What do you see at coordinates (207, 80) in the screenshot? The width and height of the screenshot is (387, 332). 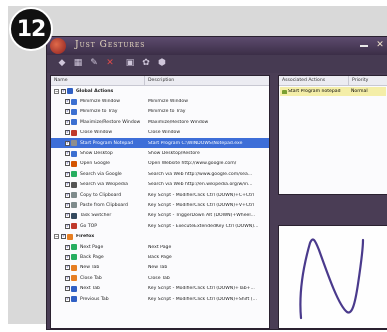 I see `description-column-header: Description` at bounding box center [207, 80].